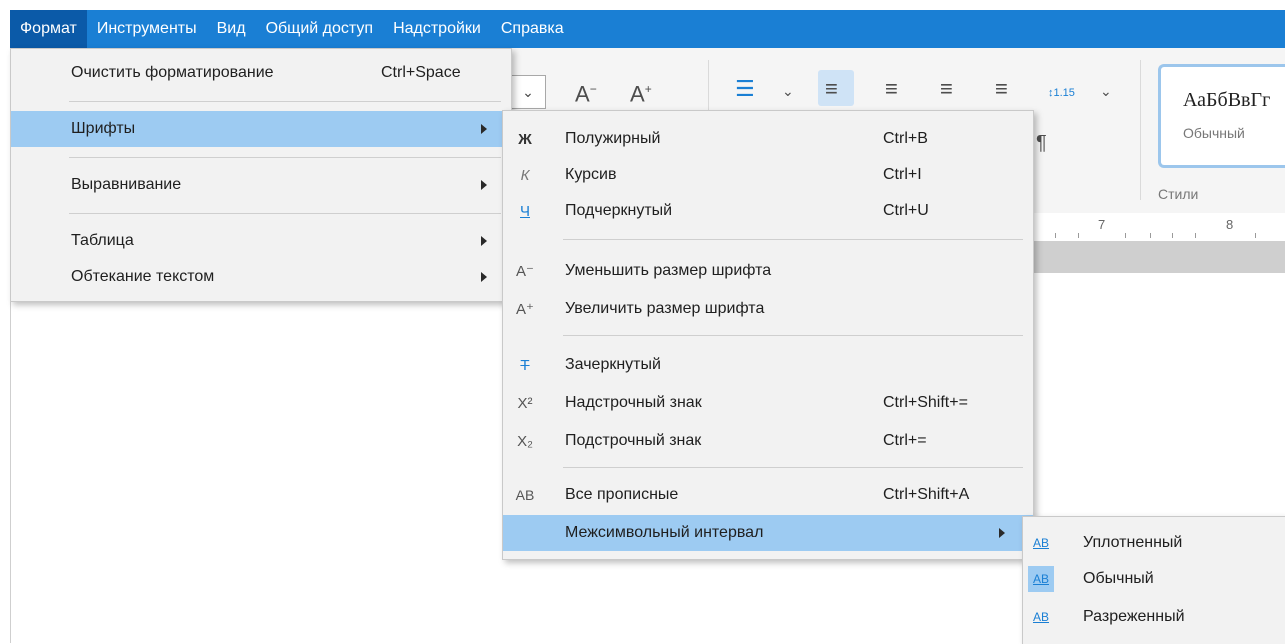  Describe the element at coordinates (261, 241) in the screenshot. I see `menu-item-table: Таблица` at that location.